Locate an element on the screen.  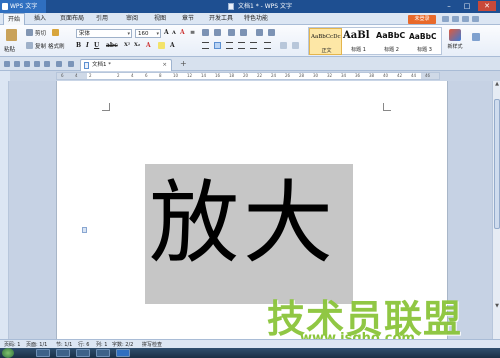
tab-home: 开始 is located at coordinates (14, 19).